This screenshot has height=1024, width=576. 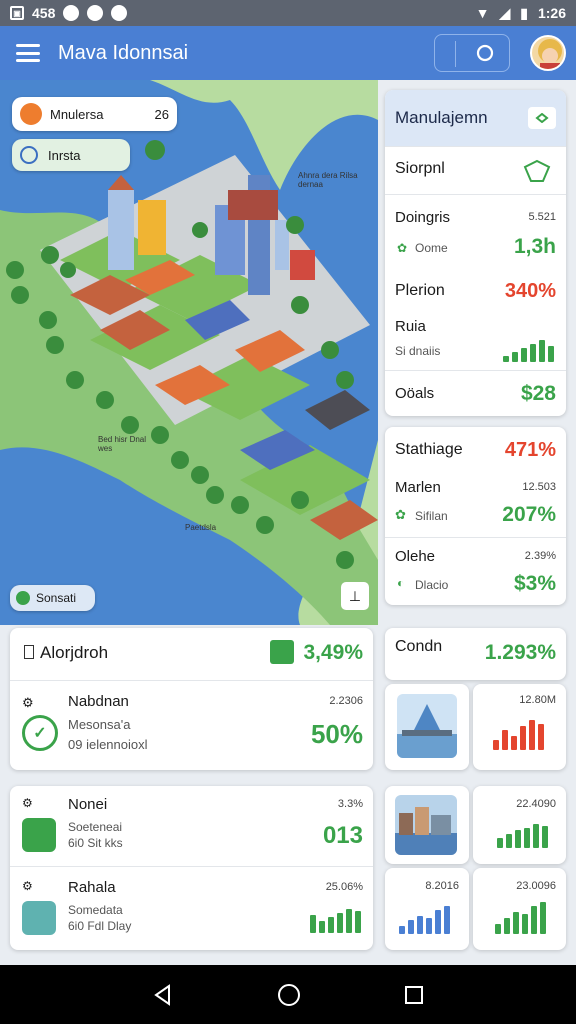 I want to click on signal-icon: ◢, so click(x=505, y=12).